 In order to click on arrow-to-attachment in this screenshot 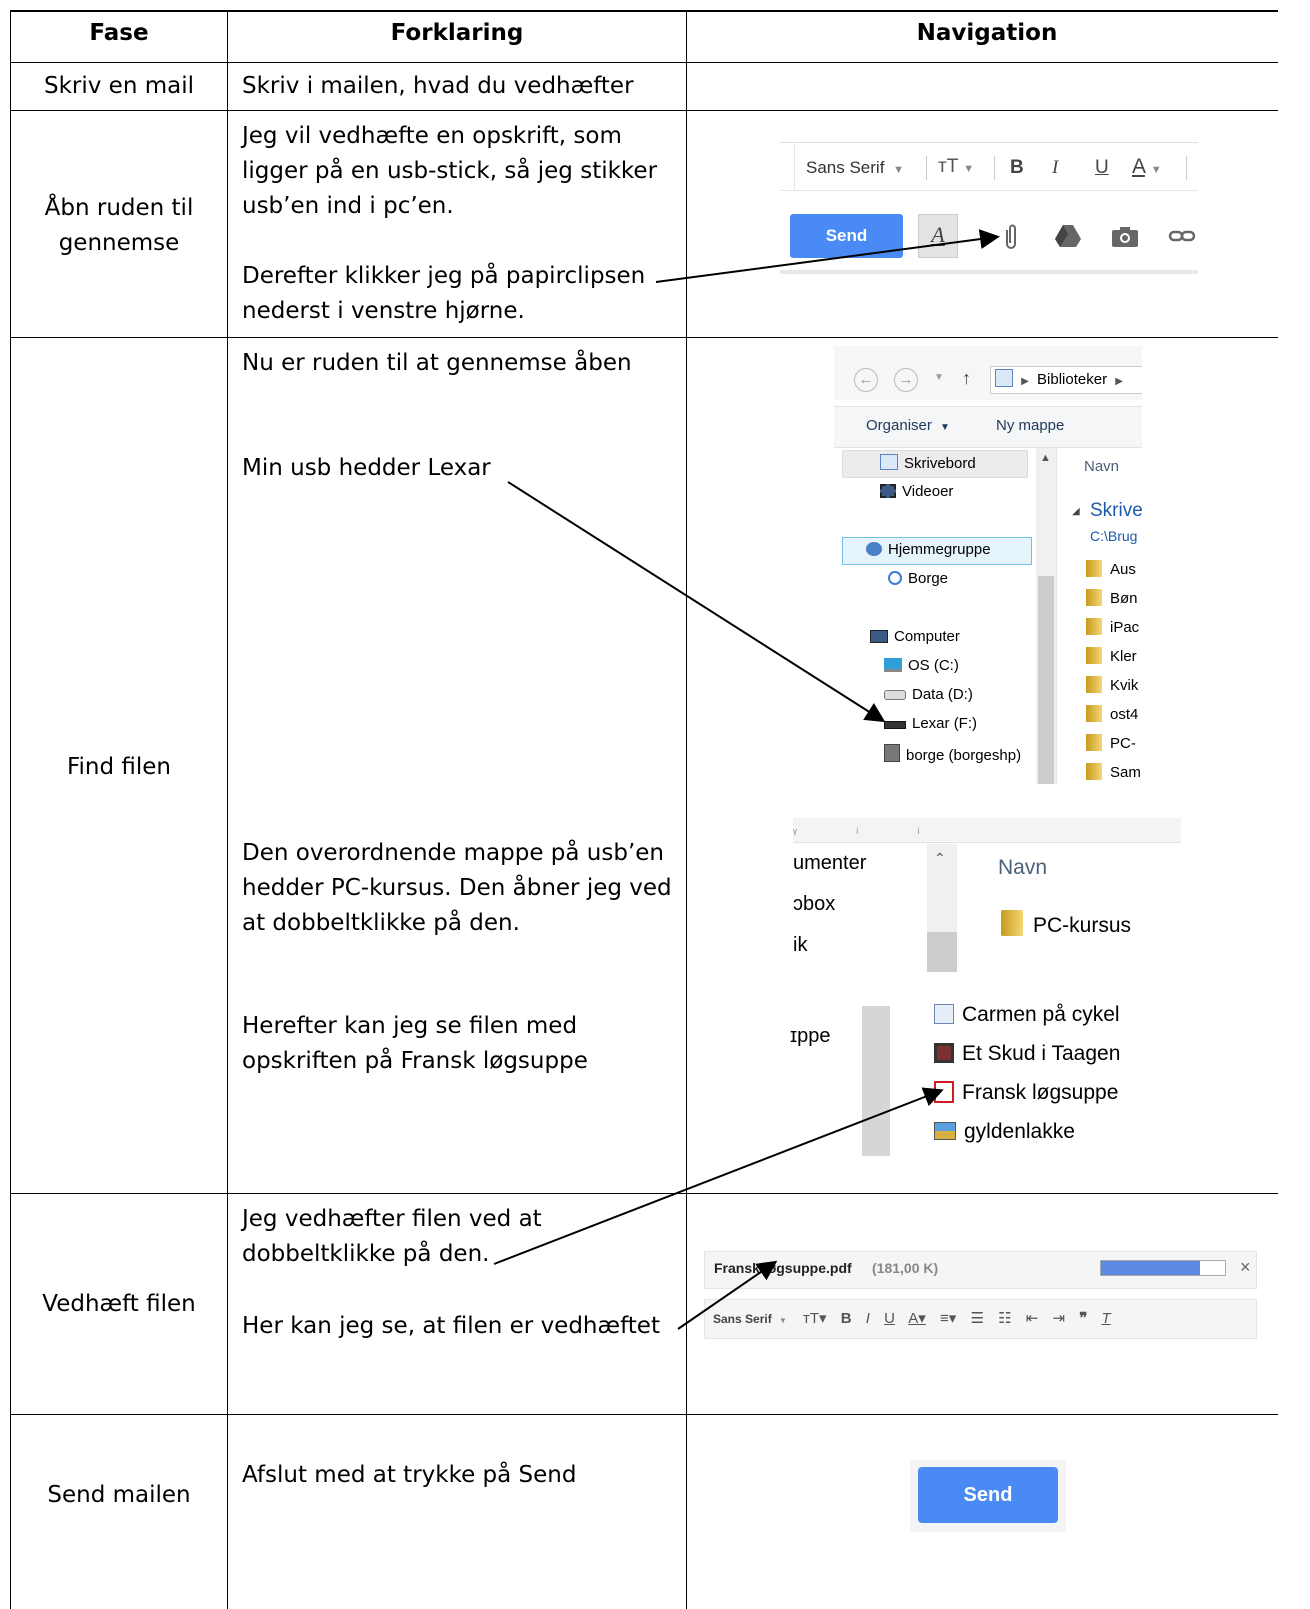, I will do `click(727, 1295)`.